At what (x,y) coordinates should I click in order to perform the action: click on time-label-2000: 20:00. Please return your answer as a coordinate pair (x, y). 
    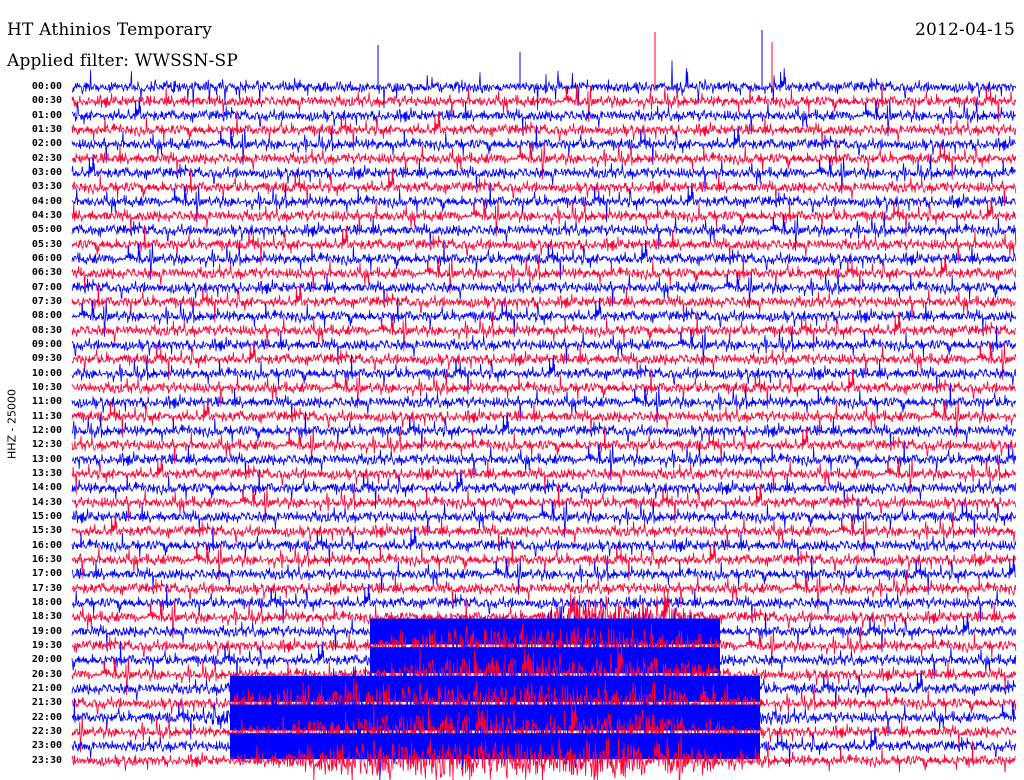
    Looking at the image, I should click on (46, 660).